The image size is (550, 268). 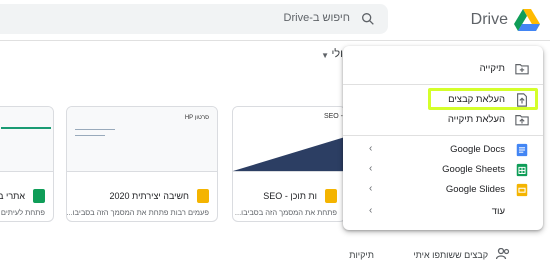 I want to click on file-card: אתרי בית פתחת לעיתים קרובות, so click(x=27, y=164).